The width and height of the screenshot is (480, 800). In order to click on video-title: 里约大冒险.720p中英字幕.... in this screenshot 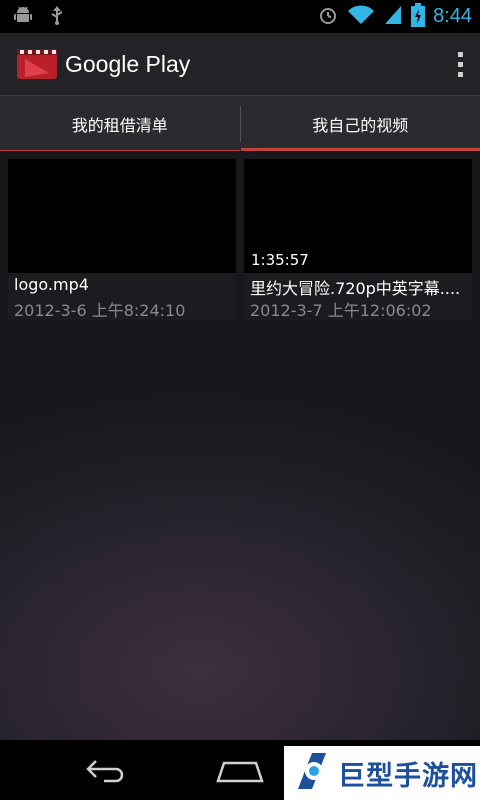, I will do `click(355, 288)`.